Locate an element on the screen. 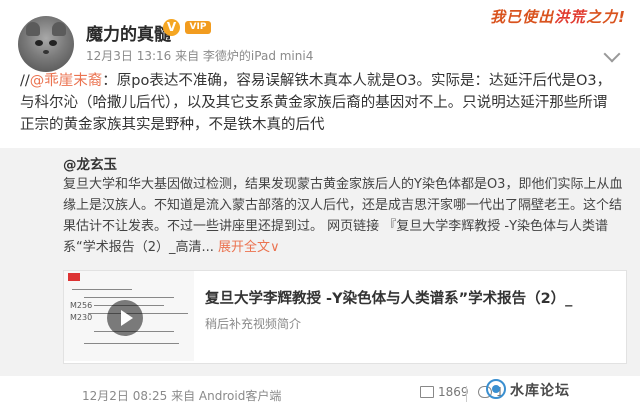 The width and height of the screenshot is (640, 414). wechat-logo-icon is located at coordinates (496, 389).